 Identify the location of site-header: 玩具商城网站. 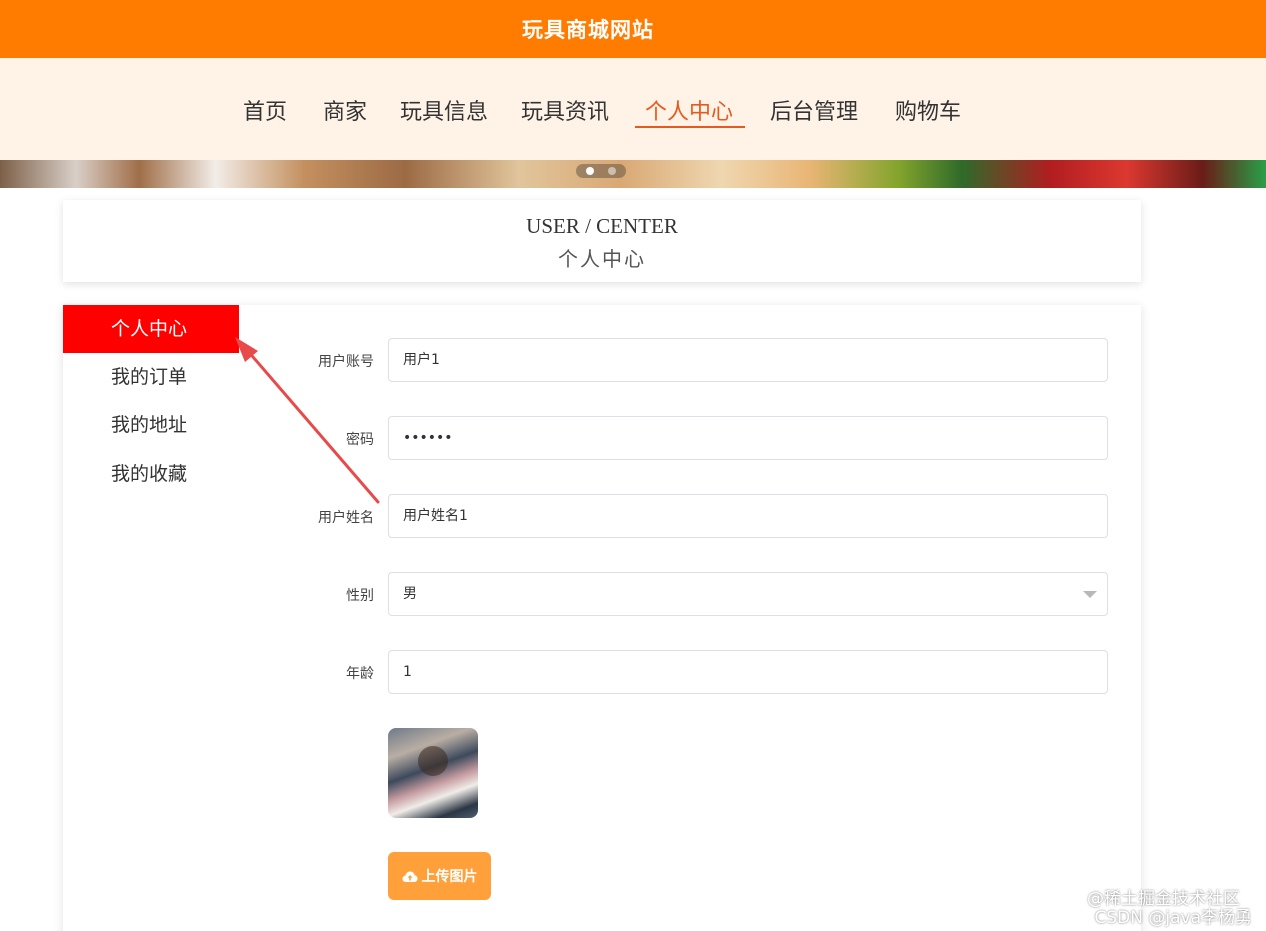
(633, 29).